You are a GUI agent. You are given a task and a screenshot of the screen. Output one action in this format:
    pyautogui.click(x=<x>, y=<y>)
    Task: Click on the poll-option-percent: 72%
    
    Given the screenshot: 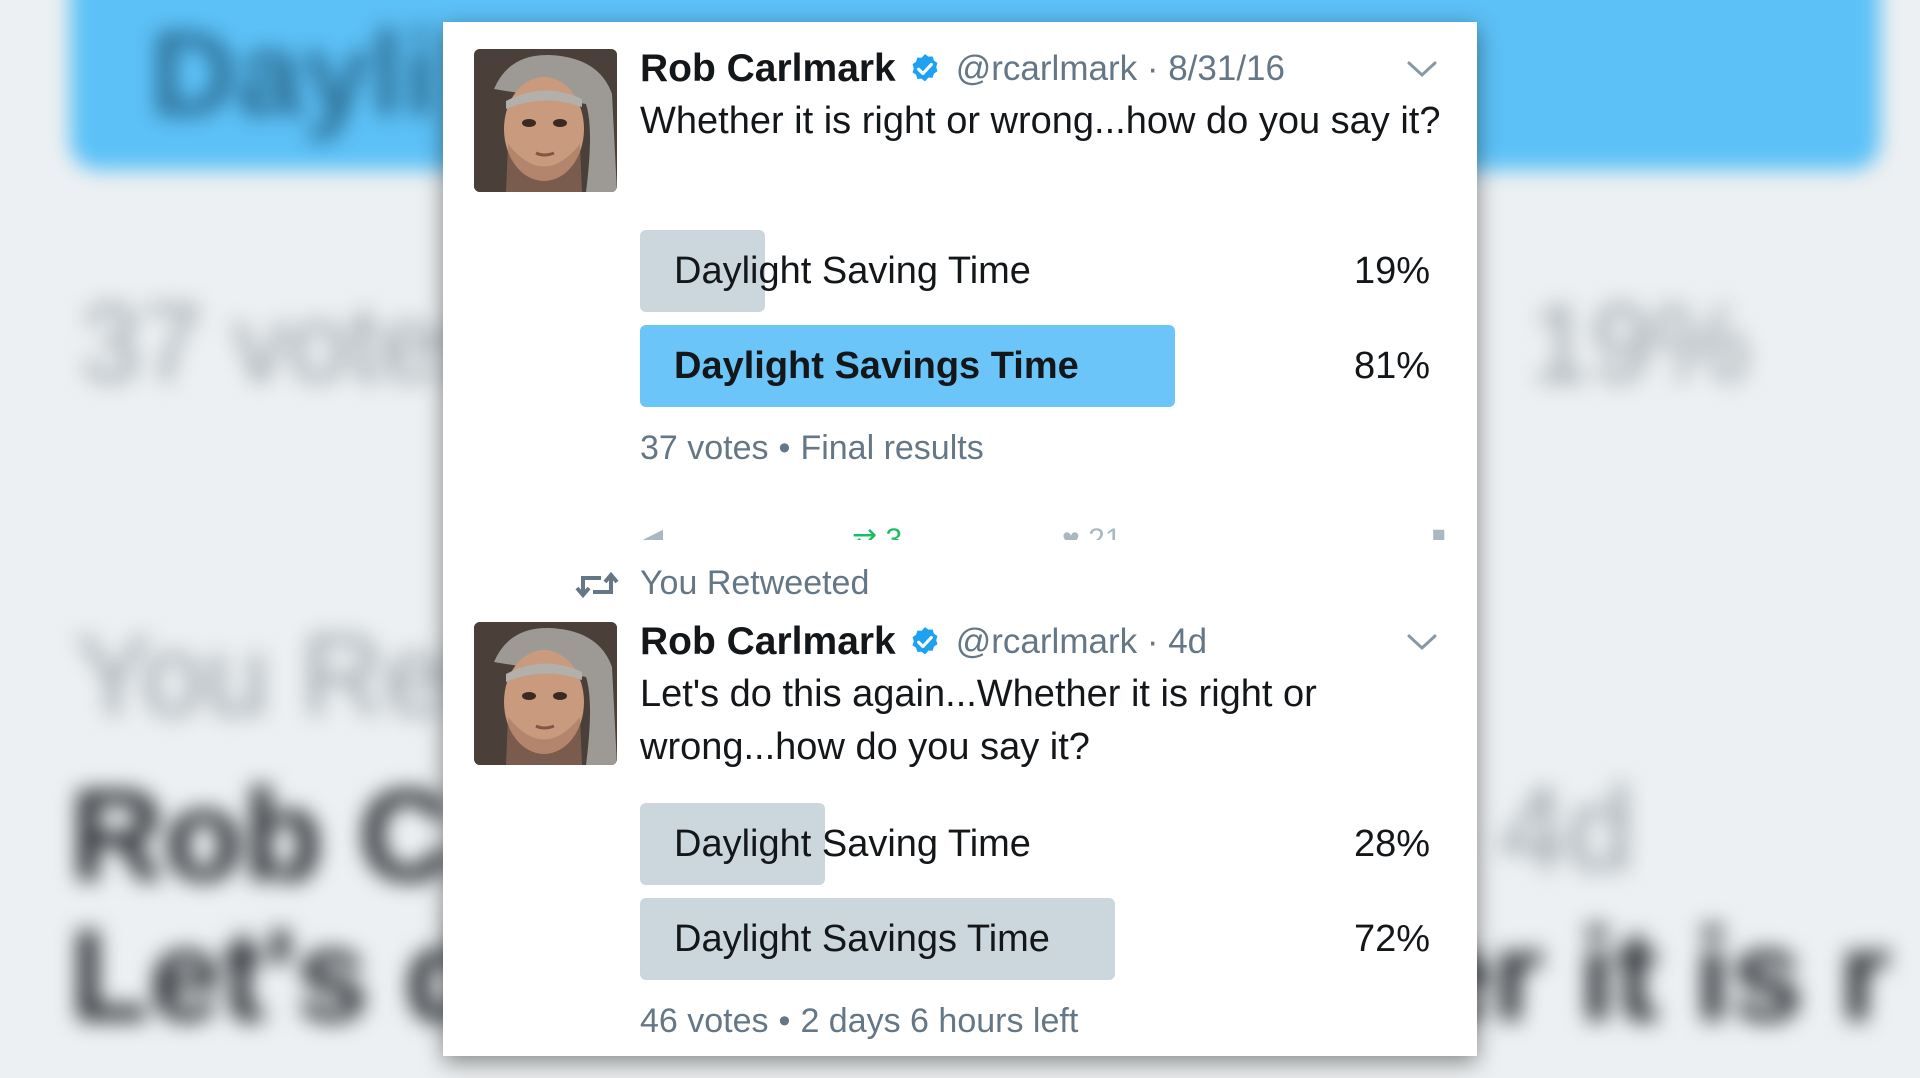 What is the action you would take?
    pyautogui.click(x=1391, y=939)
    